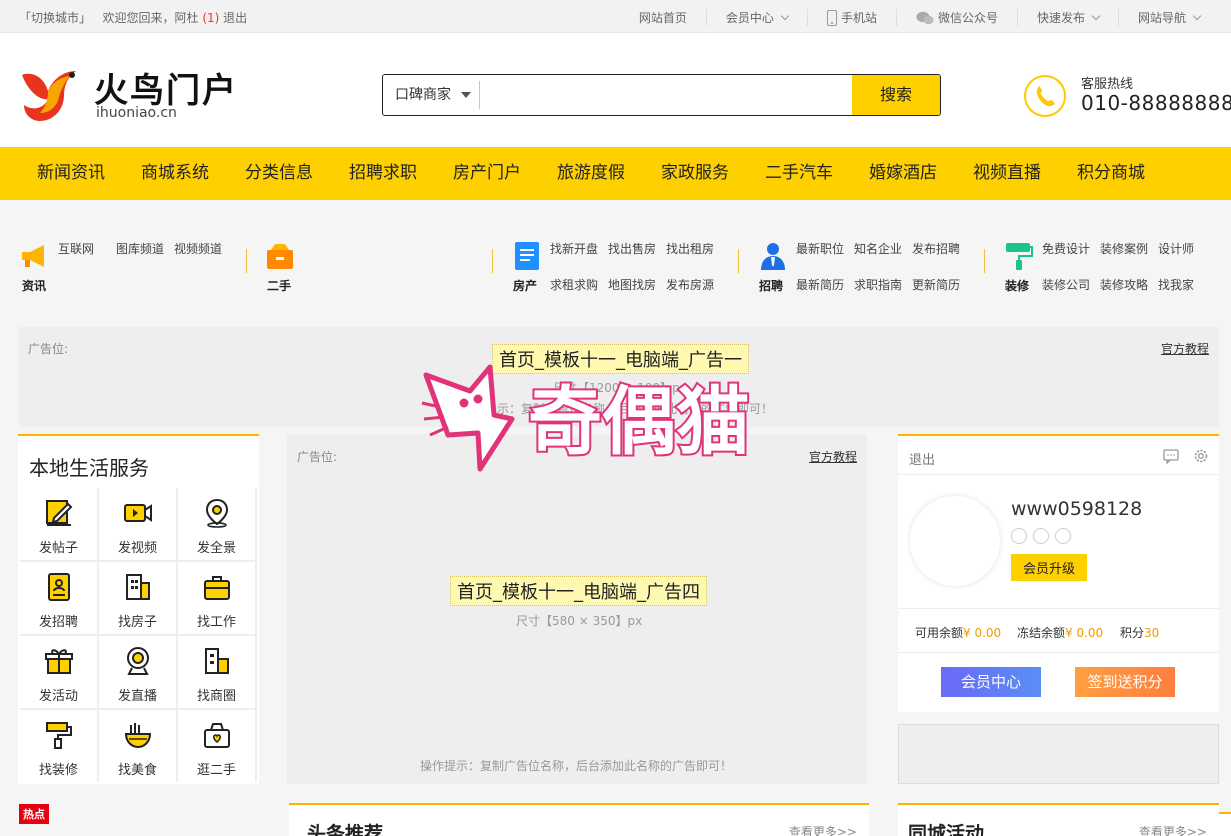  What do you see at coordinates (574, 284) in the screenshot?
I see `category-house-link: 求租求购` at bounding box center [574, 284].